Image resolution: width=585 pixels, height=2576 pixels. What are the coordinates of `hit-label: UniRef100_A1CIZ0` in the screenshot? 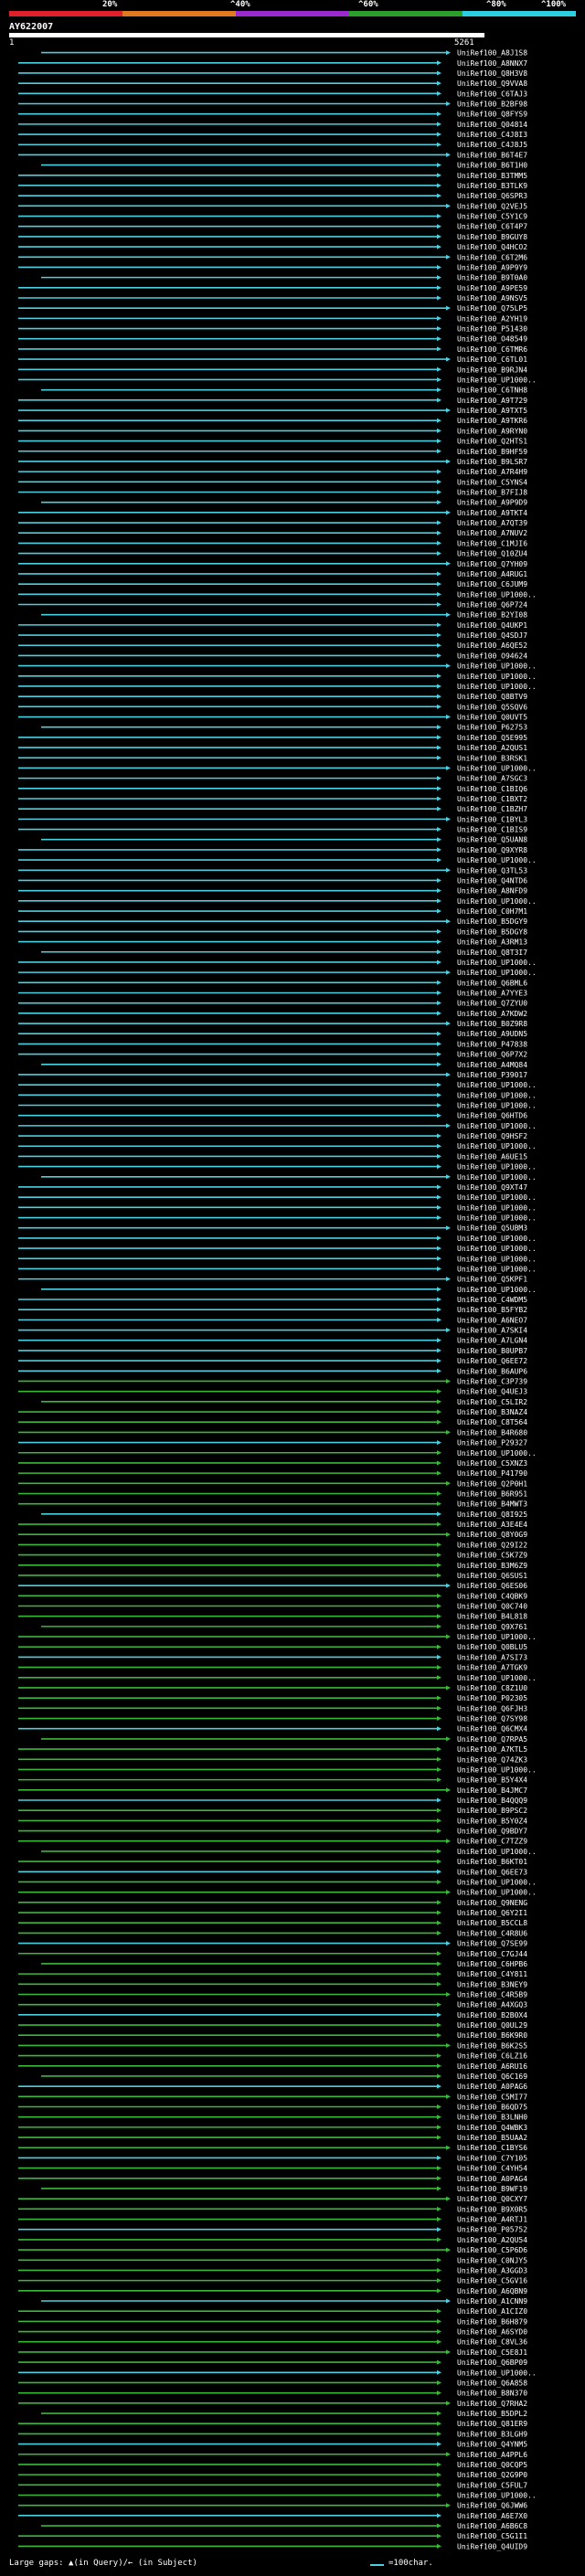 It's located at (492, 2311).